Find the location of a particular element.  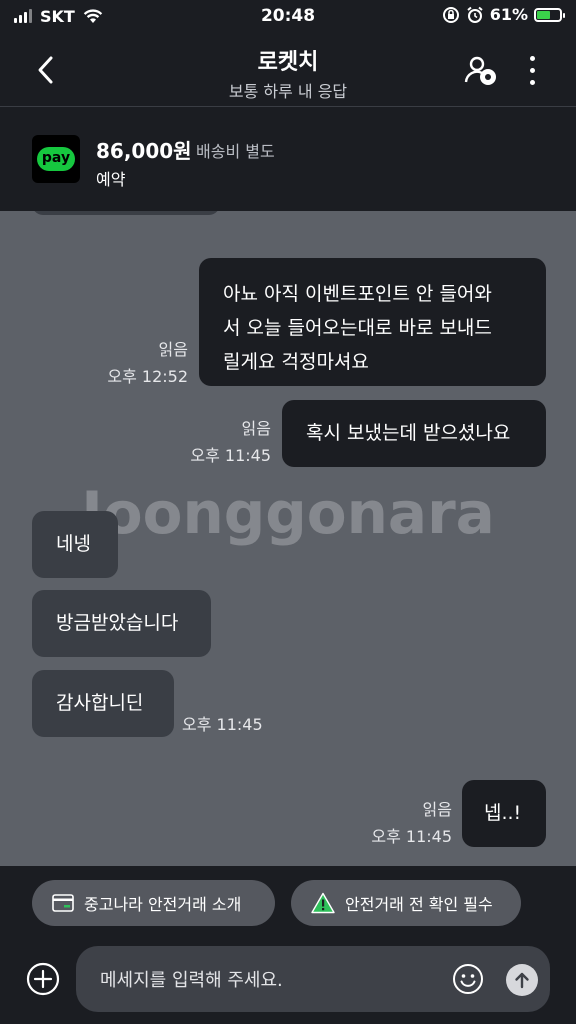

message-line: 혹시 보냈는데 받으셨나요 is located at coordinates (408, 433).